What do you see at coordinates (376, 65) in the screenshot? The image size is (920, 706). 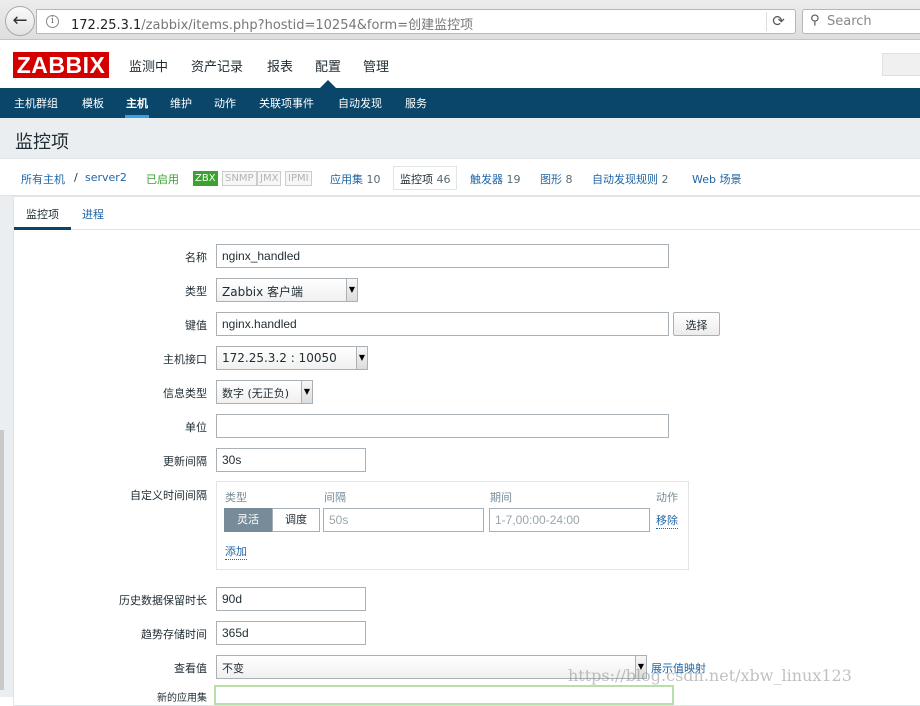 I see `topmenu-administration: 管理` at bounding box center [376, 65].